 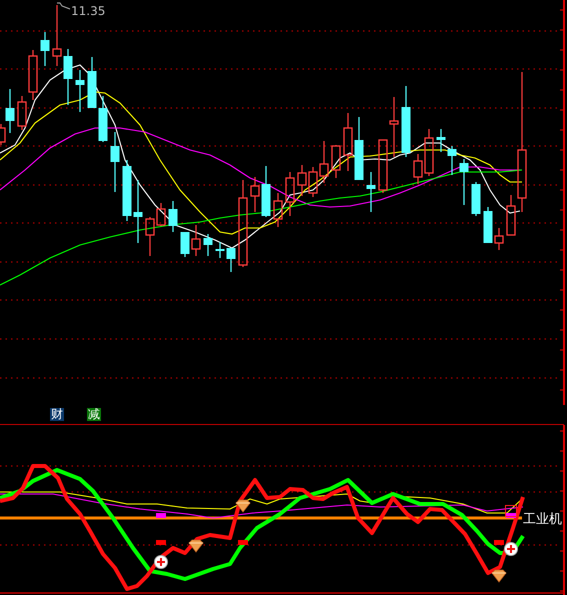 What do you see at coordinates (57, 414) in the screenshot?
I see `indicator-tag: 财` at bounding box center [57, 414].